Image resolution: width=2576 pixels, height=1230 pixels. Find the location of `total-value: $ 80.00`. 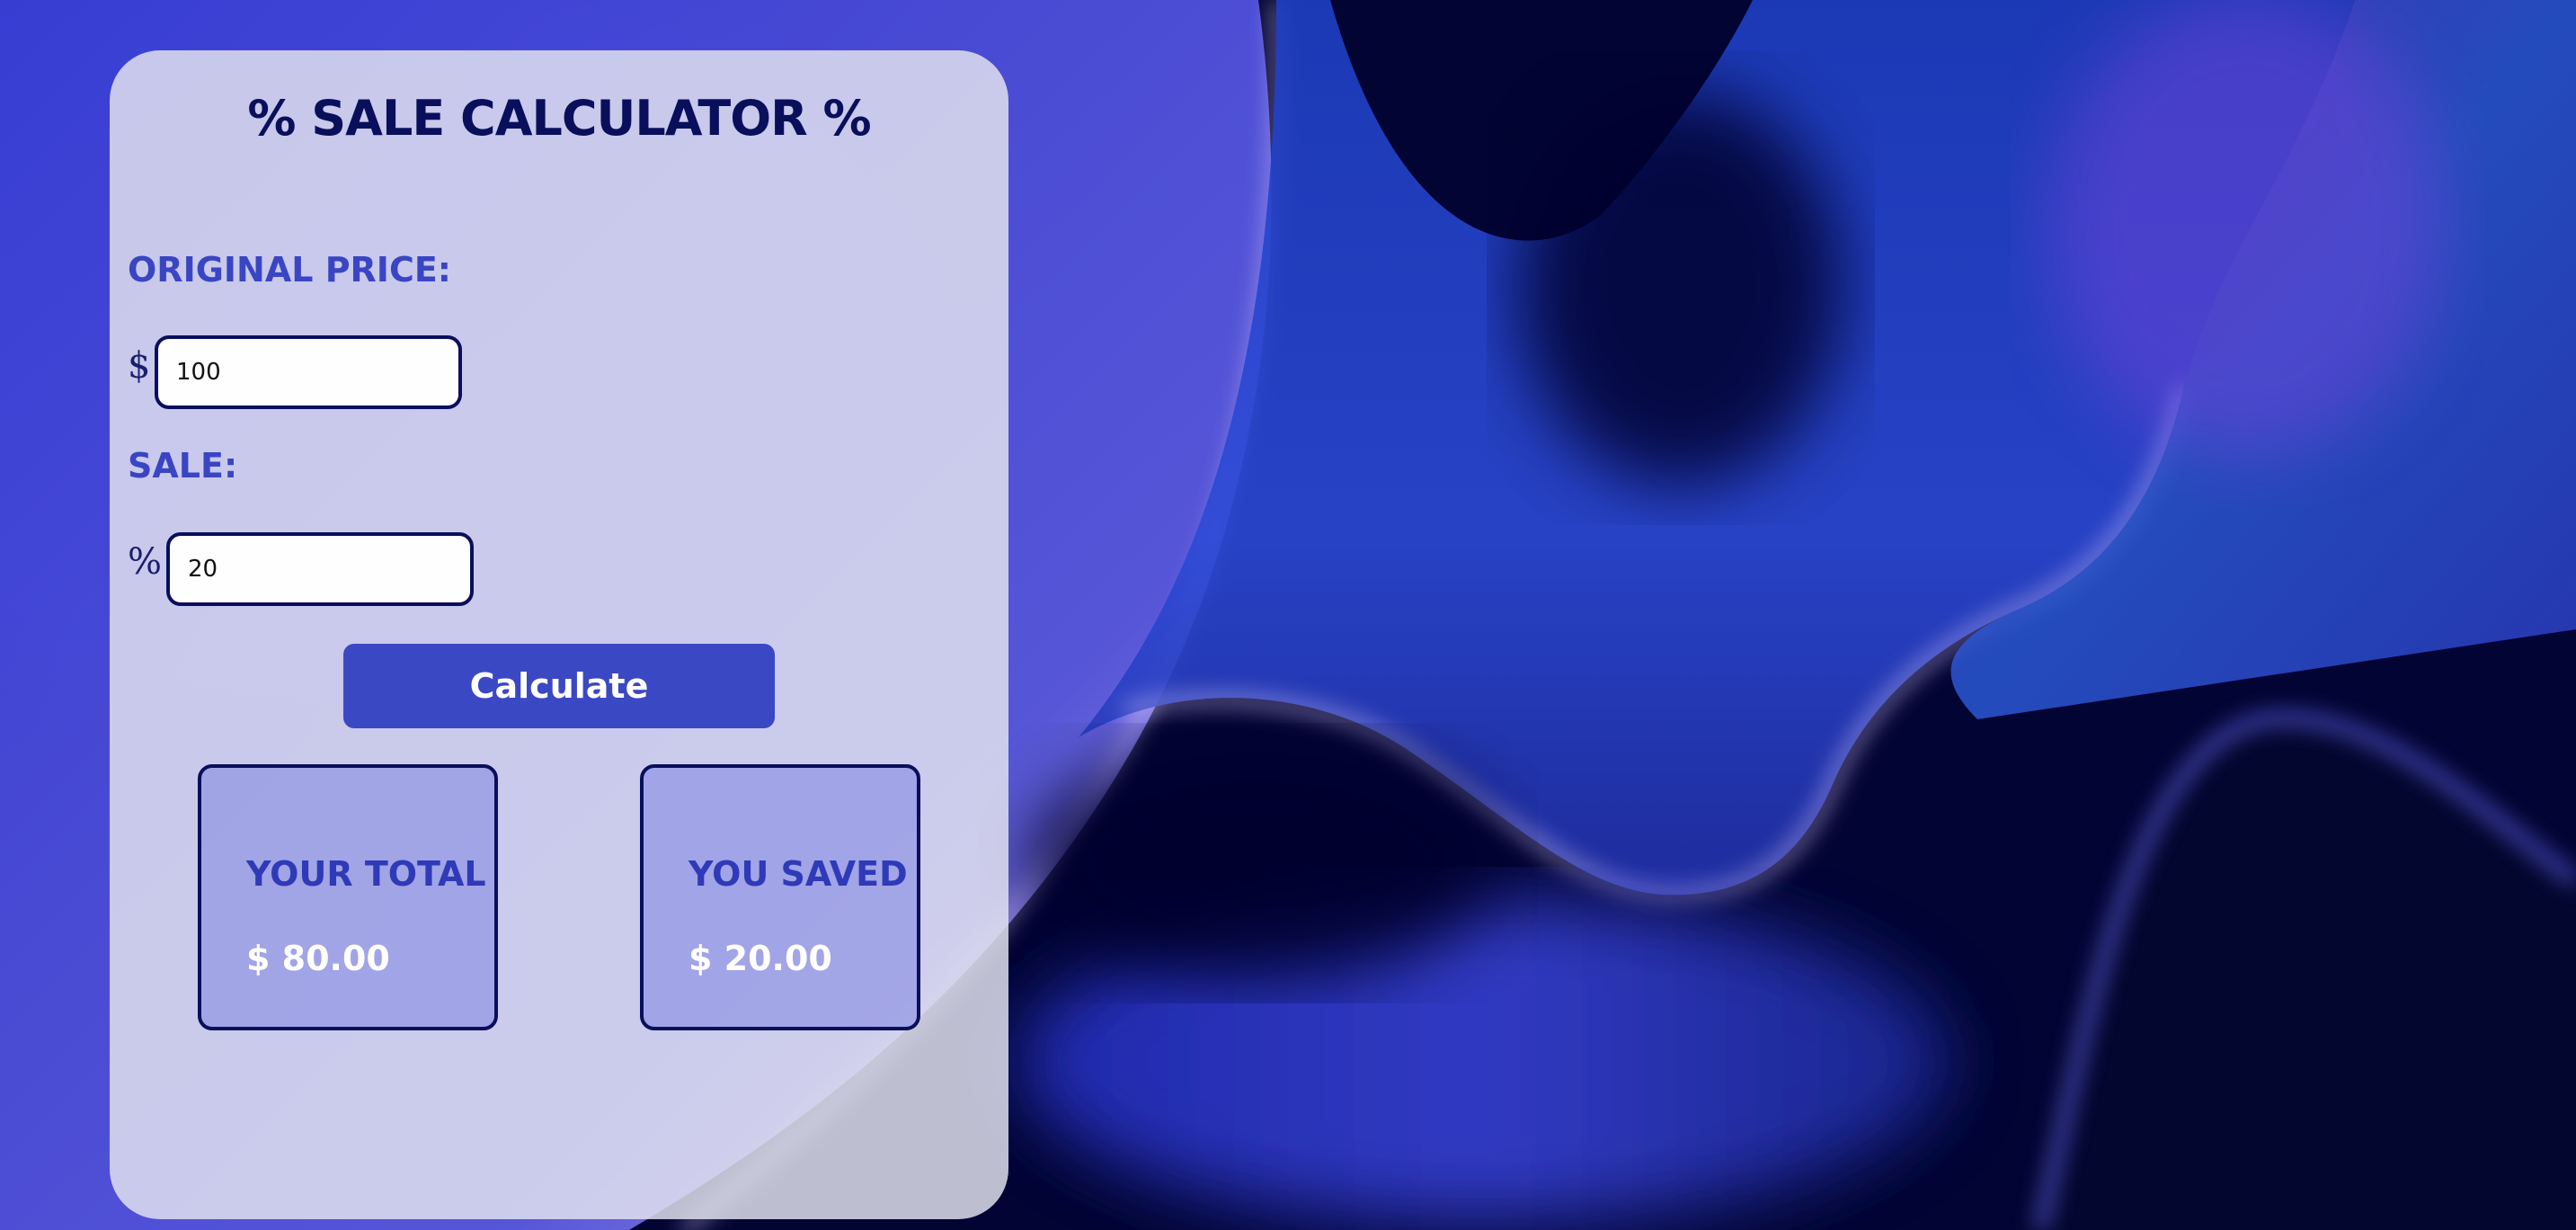

total-value: $ 80.00 is located at coordinates (318, 959).